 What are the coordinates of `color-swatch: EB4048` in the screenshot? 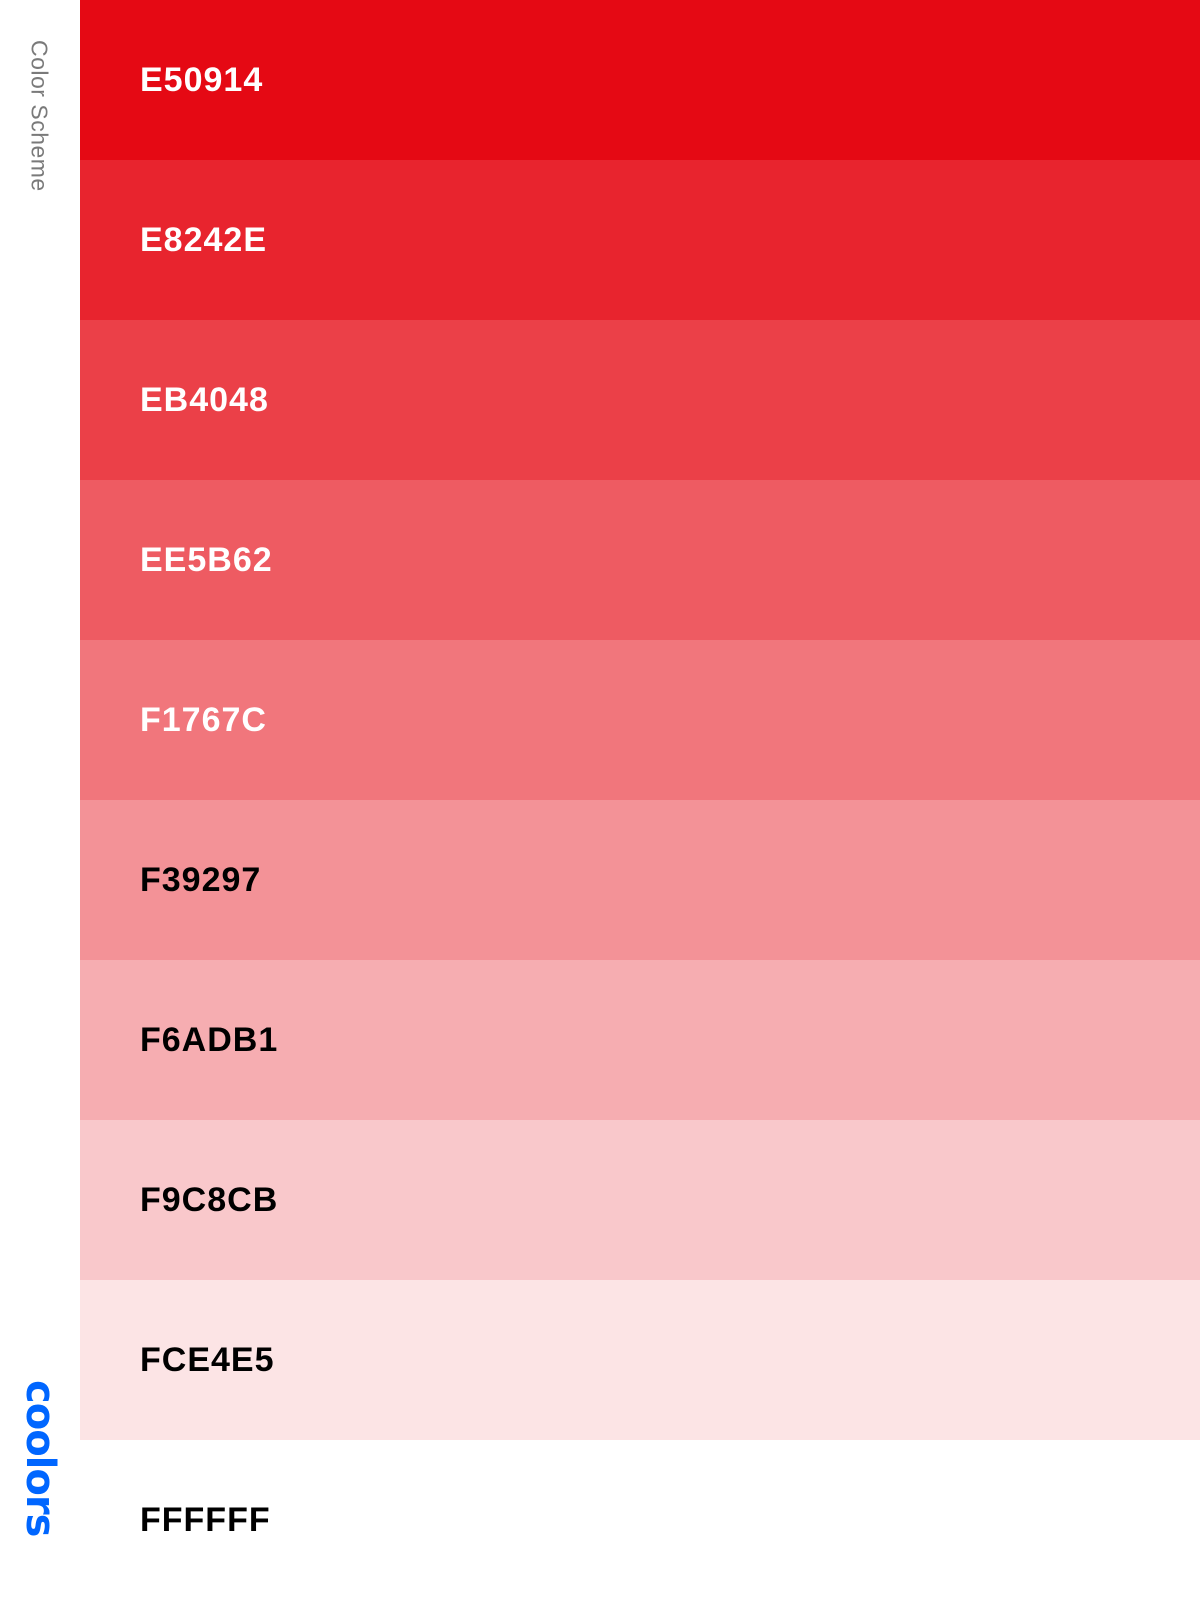 It's located at (640, 400).